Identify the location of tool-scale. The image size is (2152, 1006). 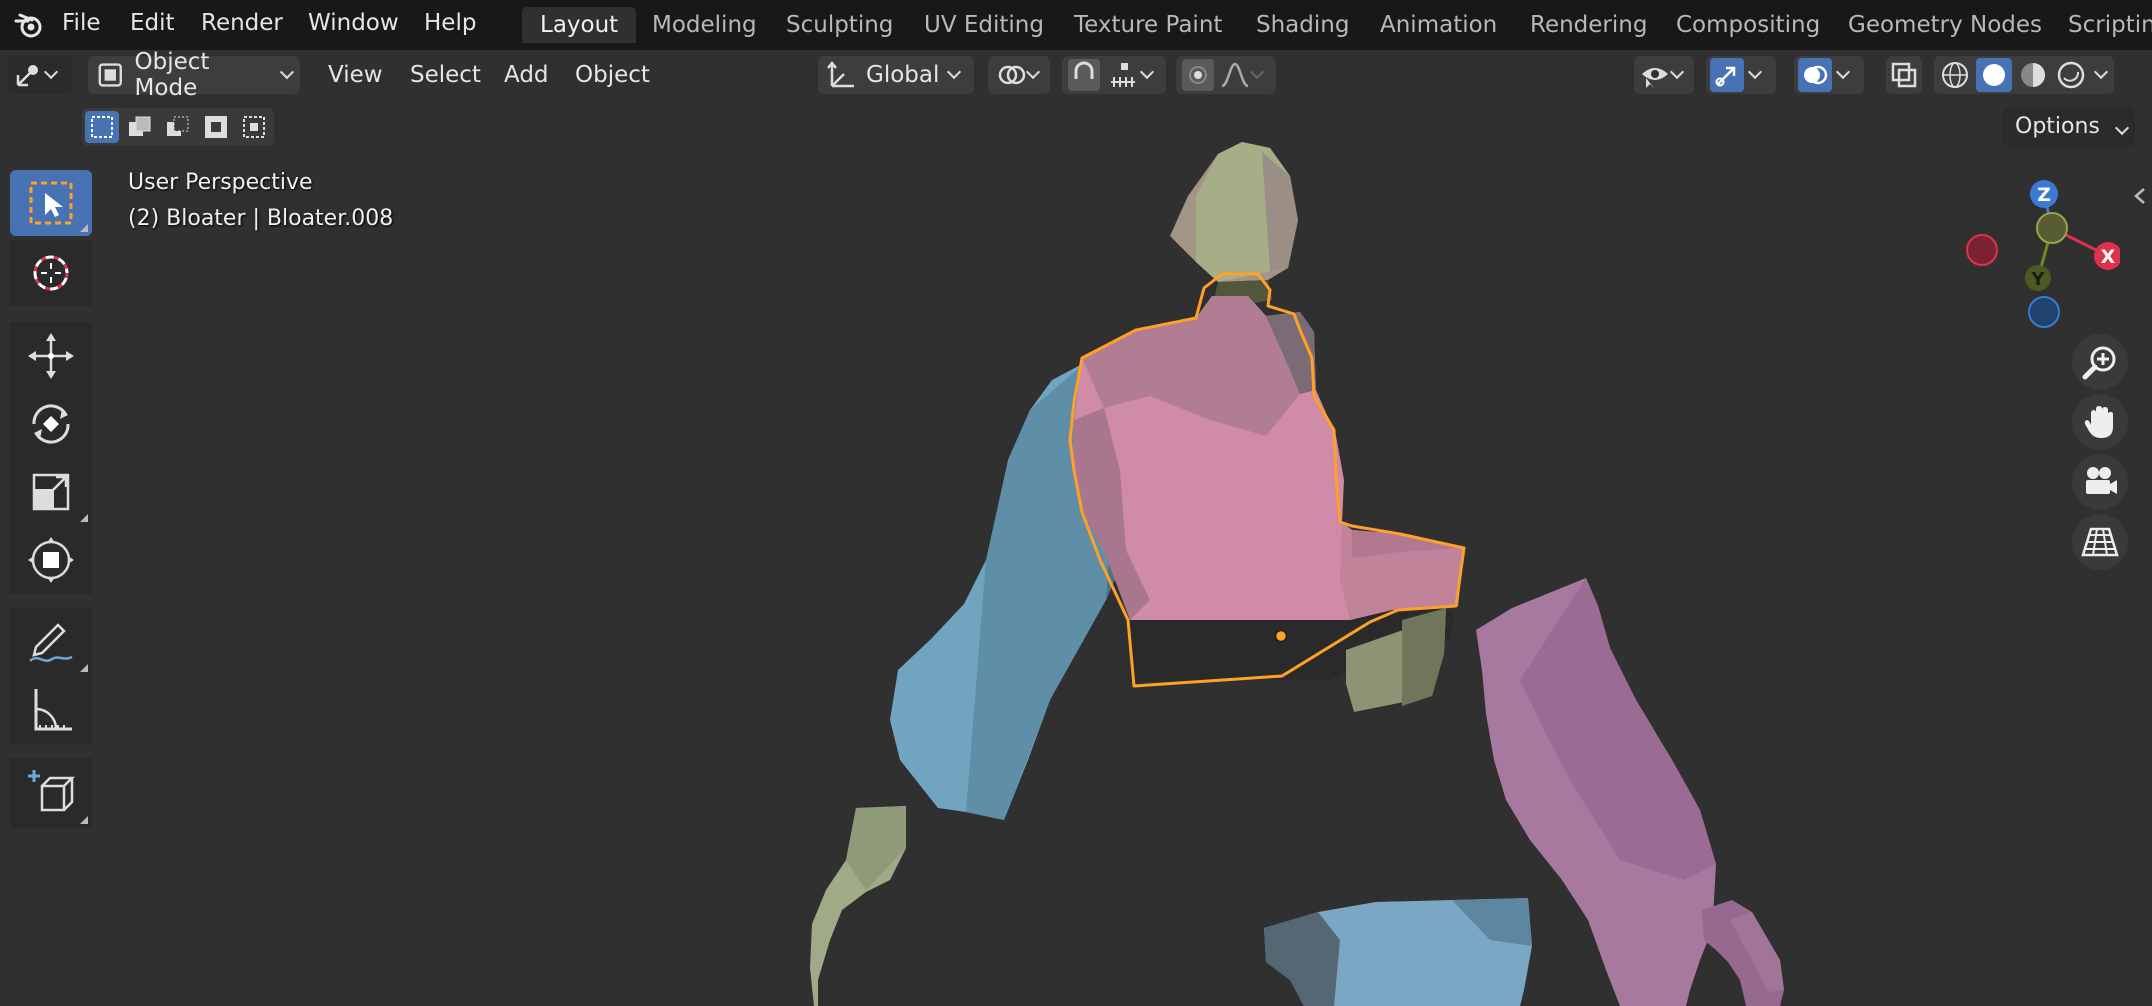
(51, 492).